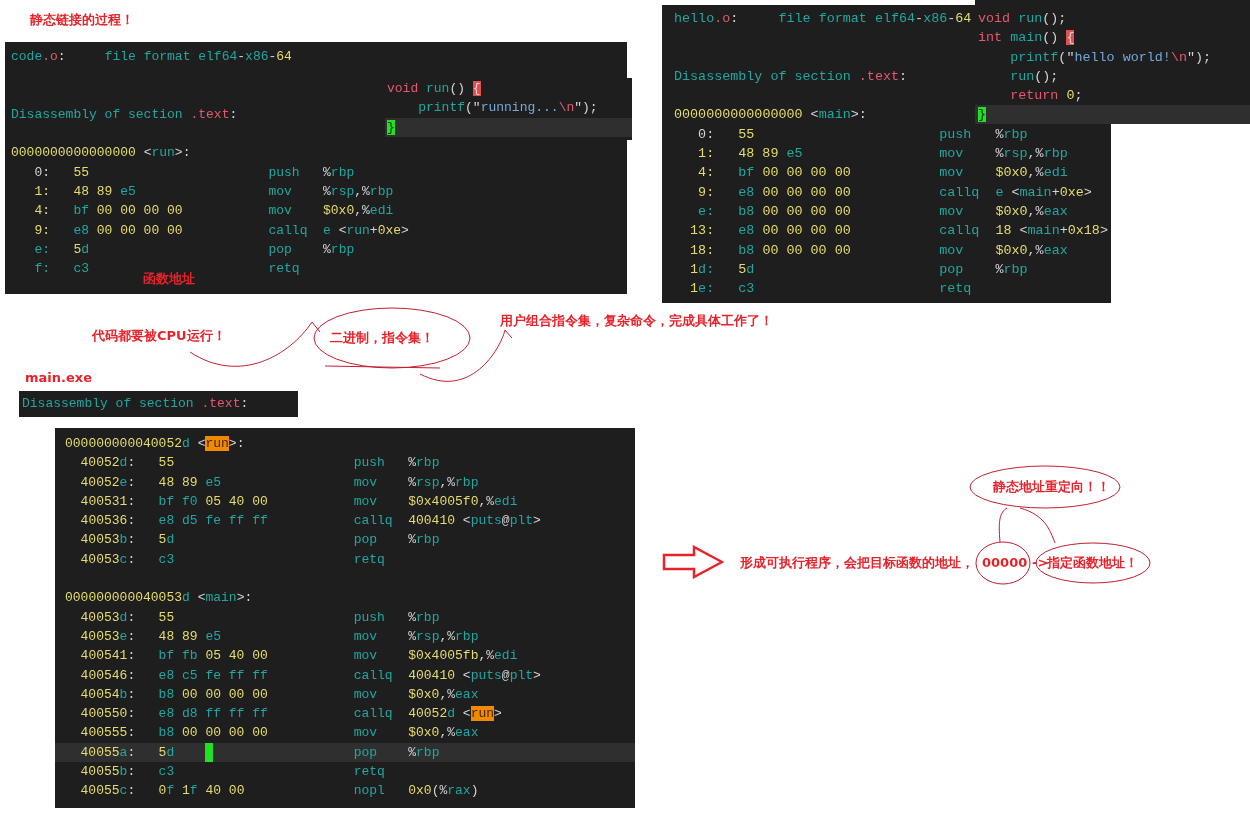 This screenshot has width=1250, height=815. I want to click on instruction-operands: $0x0,%edi, so click(1031, 173).